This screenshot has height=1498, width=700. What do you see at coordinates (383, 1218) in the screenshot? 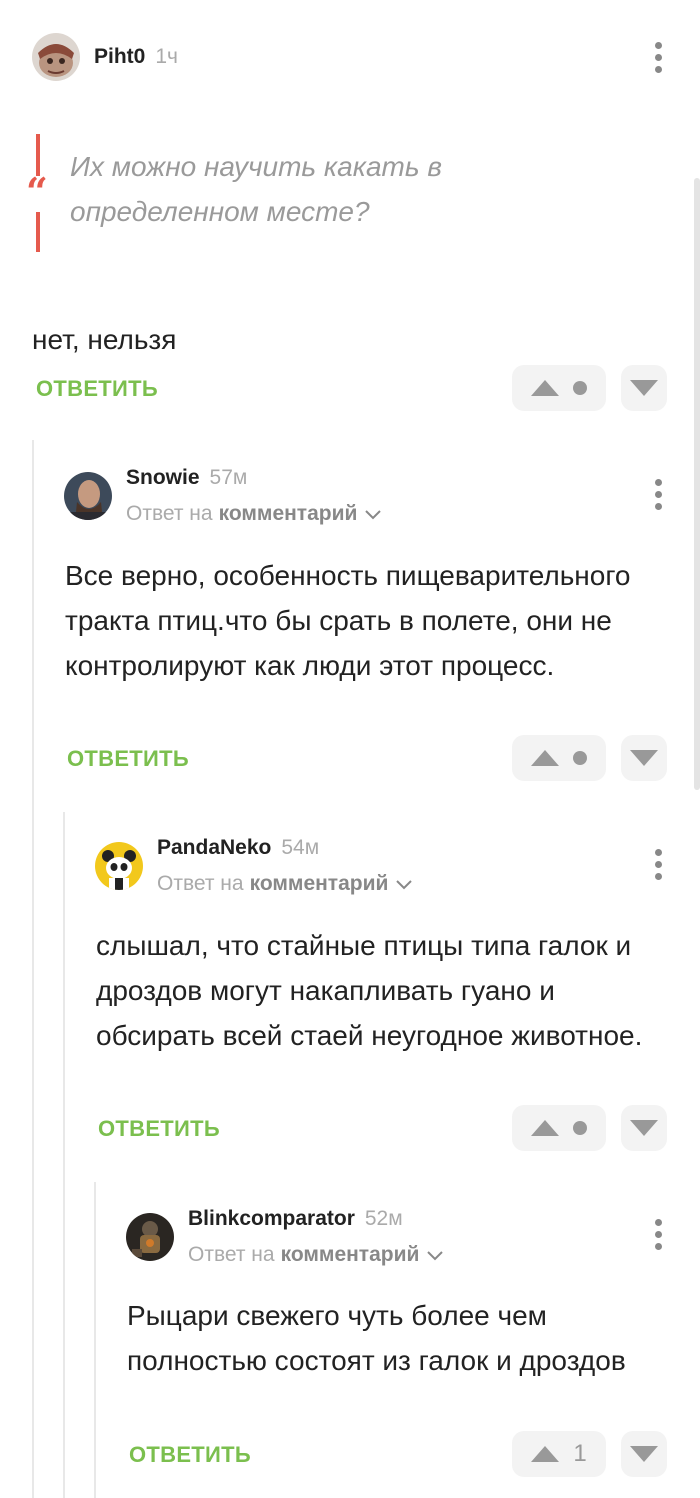
I see `comment-time: 52м` at bounding box center [383, 1218].